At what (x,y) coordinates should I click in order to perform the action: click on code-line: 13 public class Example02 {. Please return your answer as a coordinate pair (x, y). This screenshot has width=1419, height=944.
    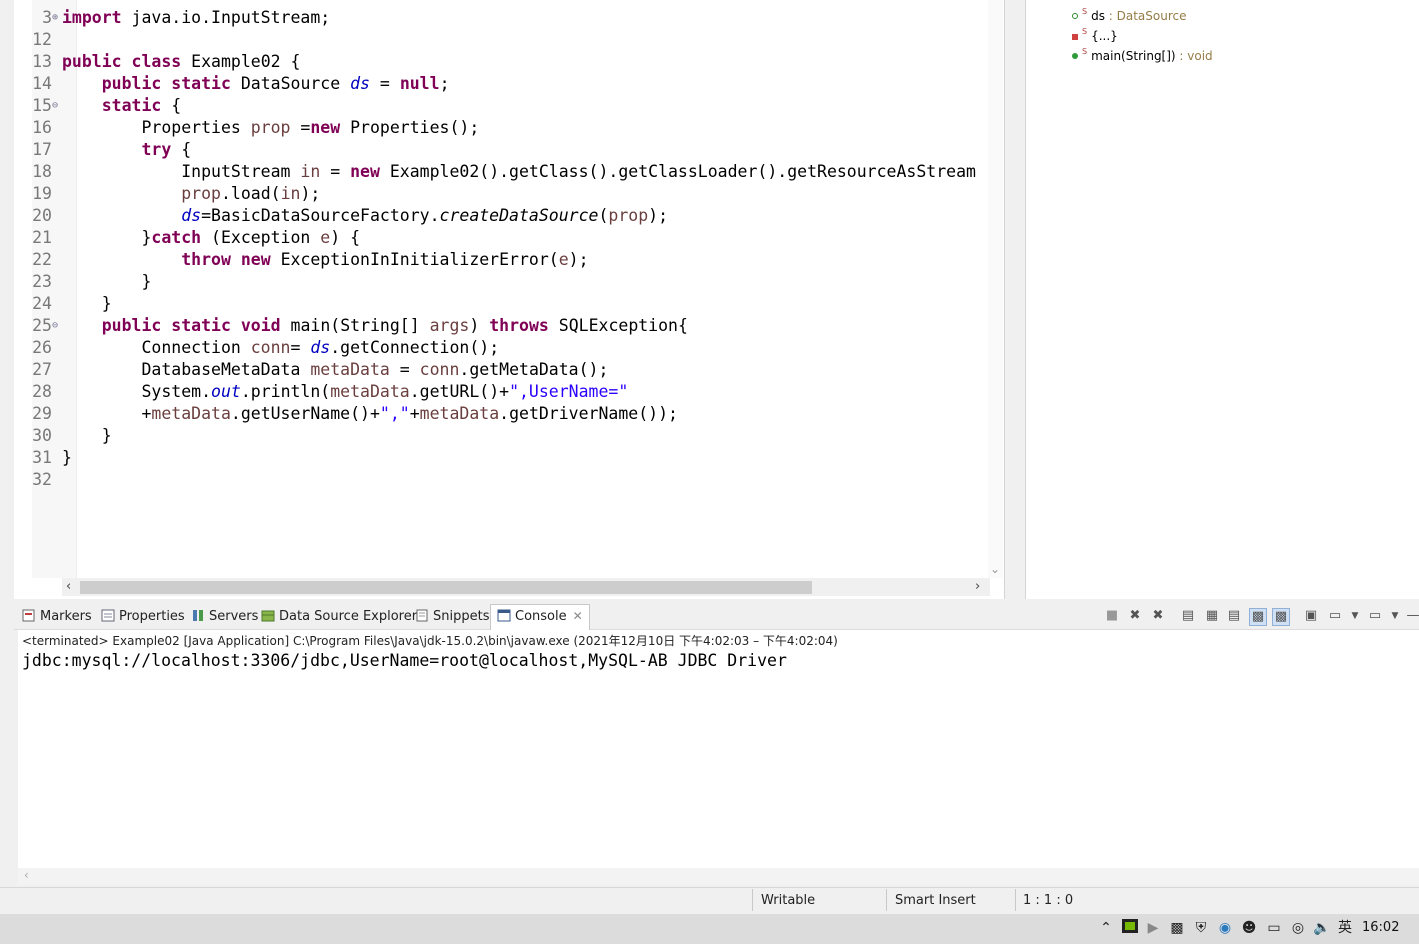
    Looking at the image, I should click on (159, 62).